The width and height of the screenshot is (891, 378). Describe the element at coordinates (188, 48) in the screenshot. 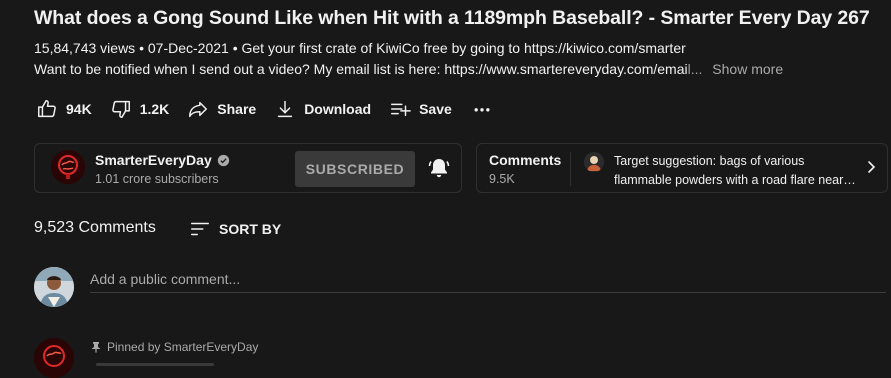

I see `publish-date: 07-Dec-2021` at that location.